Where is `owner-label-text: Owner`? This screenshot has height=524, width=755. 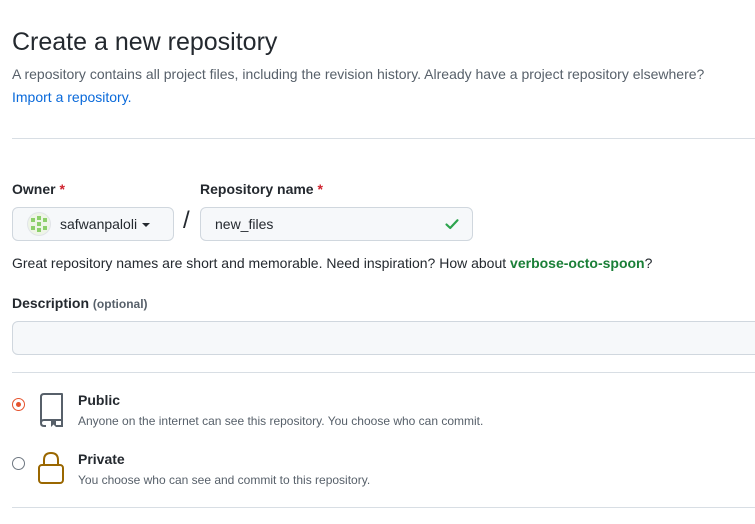 owner-label-text: Owner is located at coordinates (34, 189).